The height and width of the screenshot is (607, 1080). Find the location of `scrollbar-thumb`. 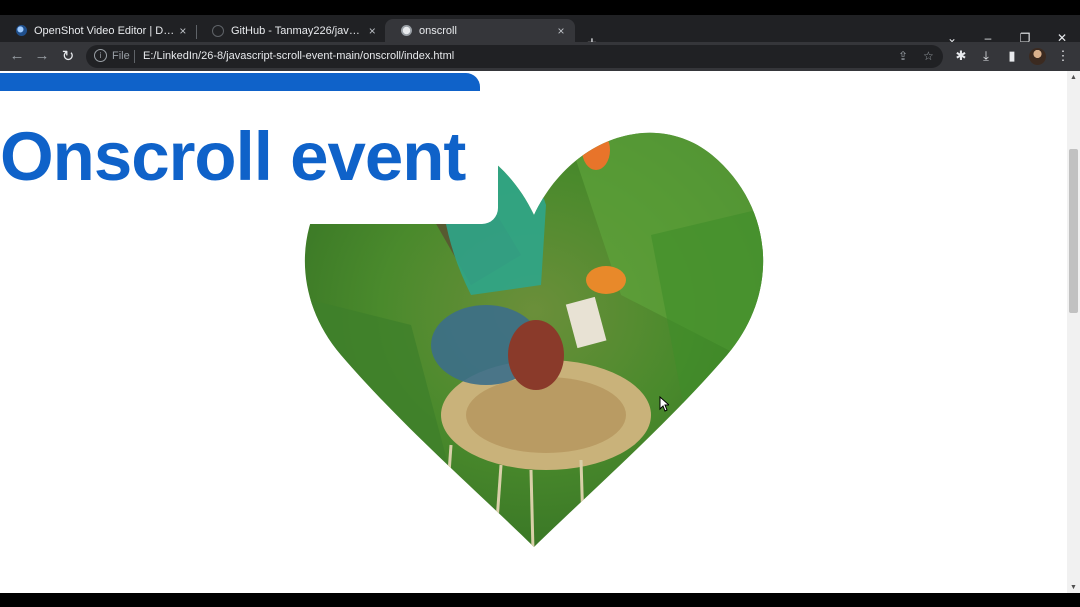

scrollbar-thumb is located at coordinates (1073, 231).